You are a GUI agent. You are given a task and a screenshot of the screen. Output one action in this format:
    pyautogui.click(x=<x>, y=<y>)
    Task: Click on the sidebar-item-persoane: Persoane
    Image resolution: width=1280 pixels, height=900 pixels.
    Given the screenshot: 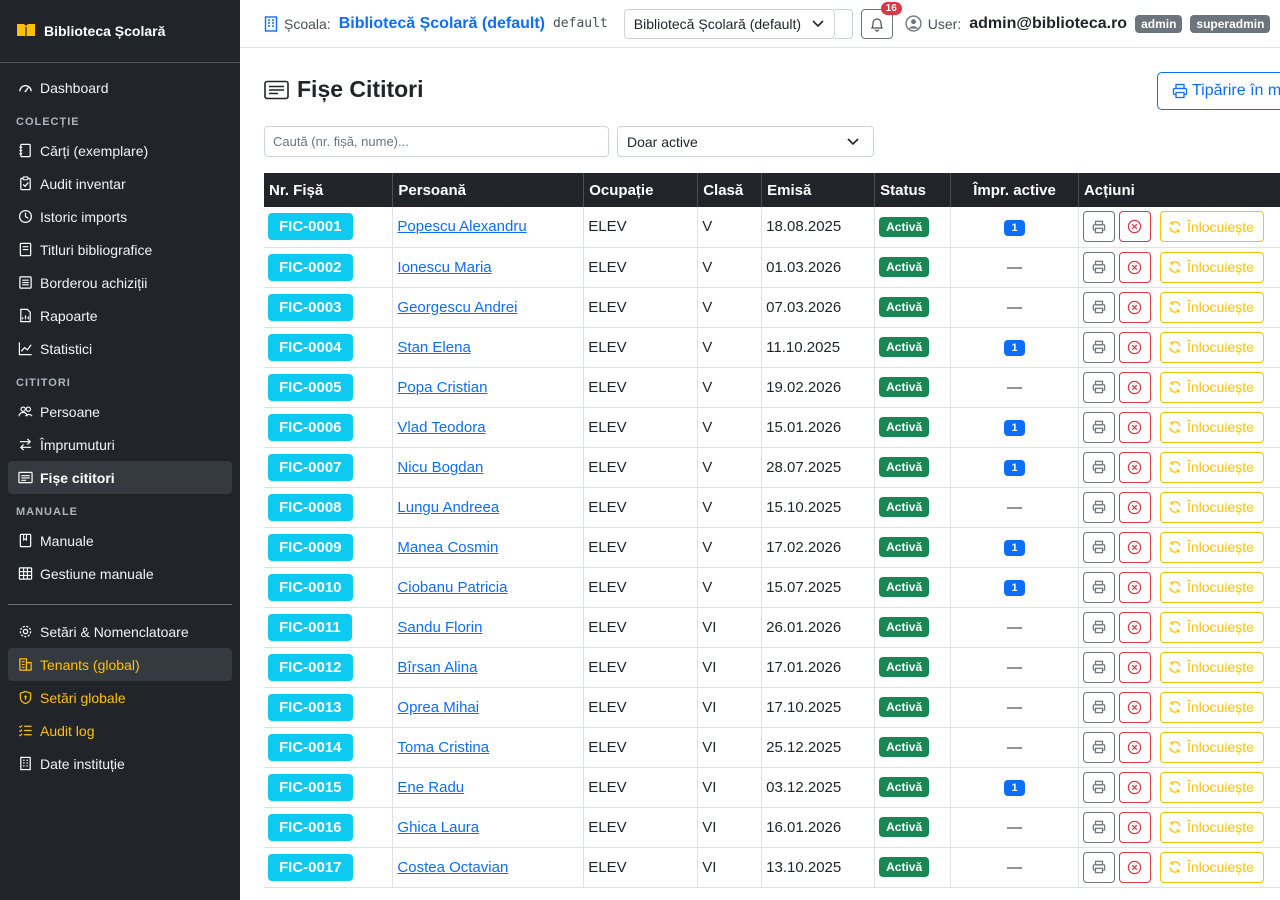 What is the action you would take?
    pyautogui.click(x=120, y=411)
    